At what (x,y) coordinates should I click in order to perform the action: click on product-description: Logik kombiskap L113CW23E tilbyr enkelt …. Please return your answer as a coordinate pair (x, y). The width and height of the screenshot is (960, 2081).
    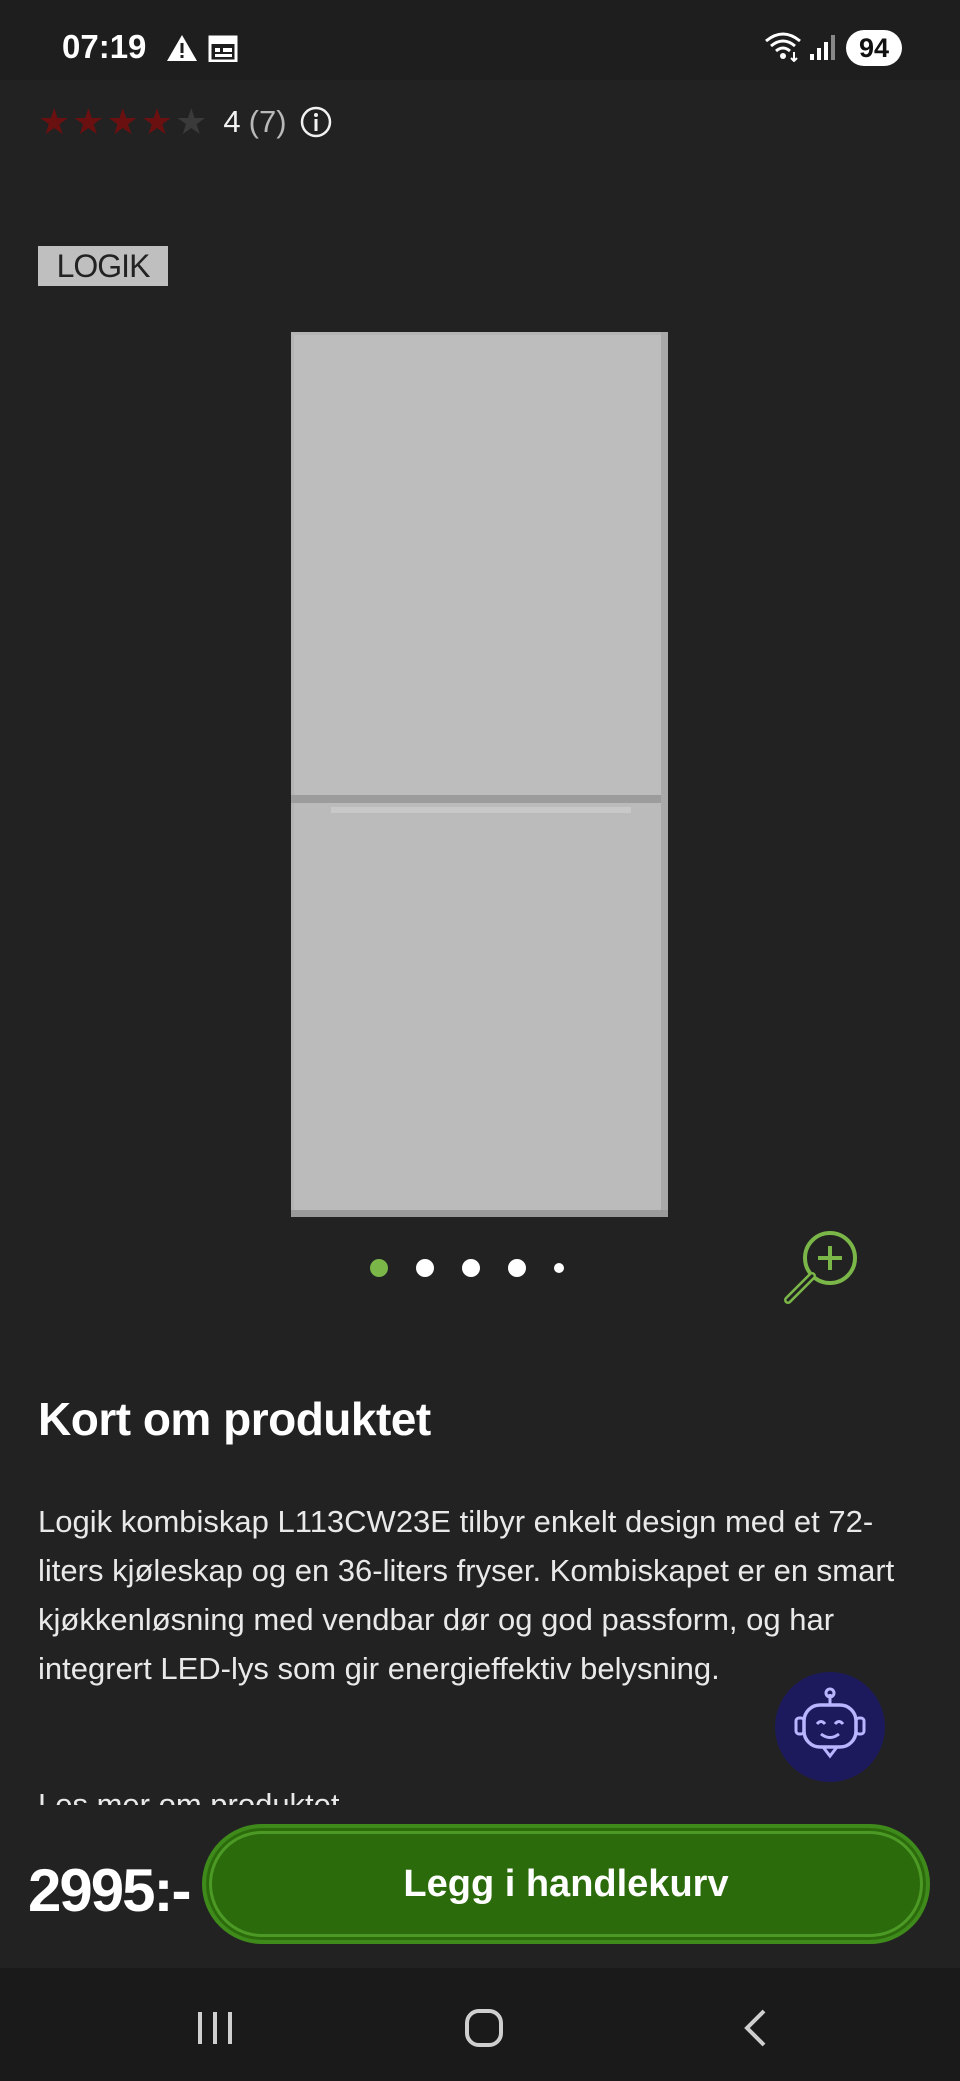
    Looking at the image, I should click on (466, 1595).